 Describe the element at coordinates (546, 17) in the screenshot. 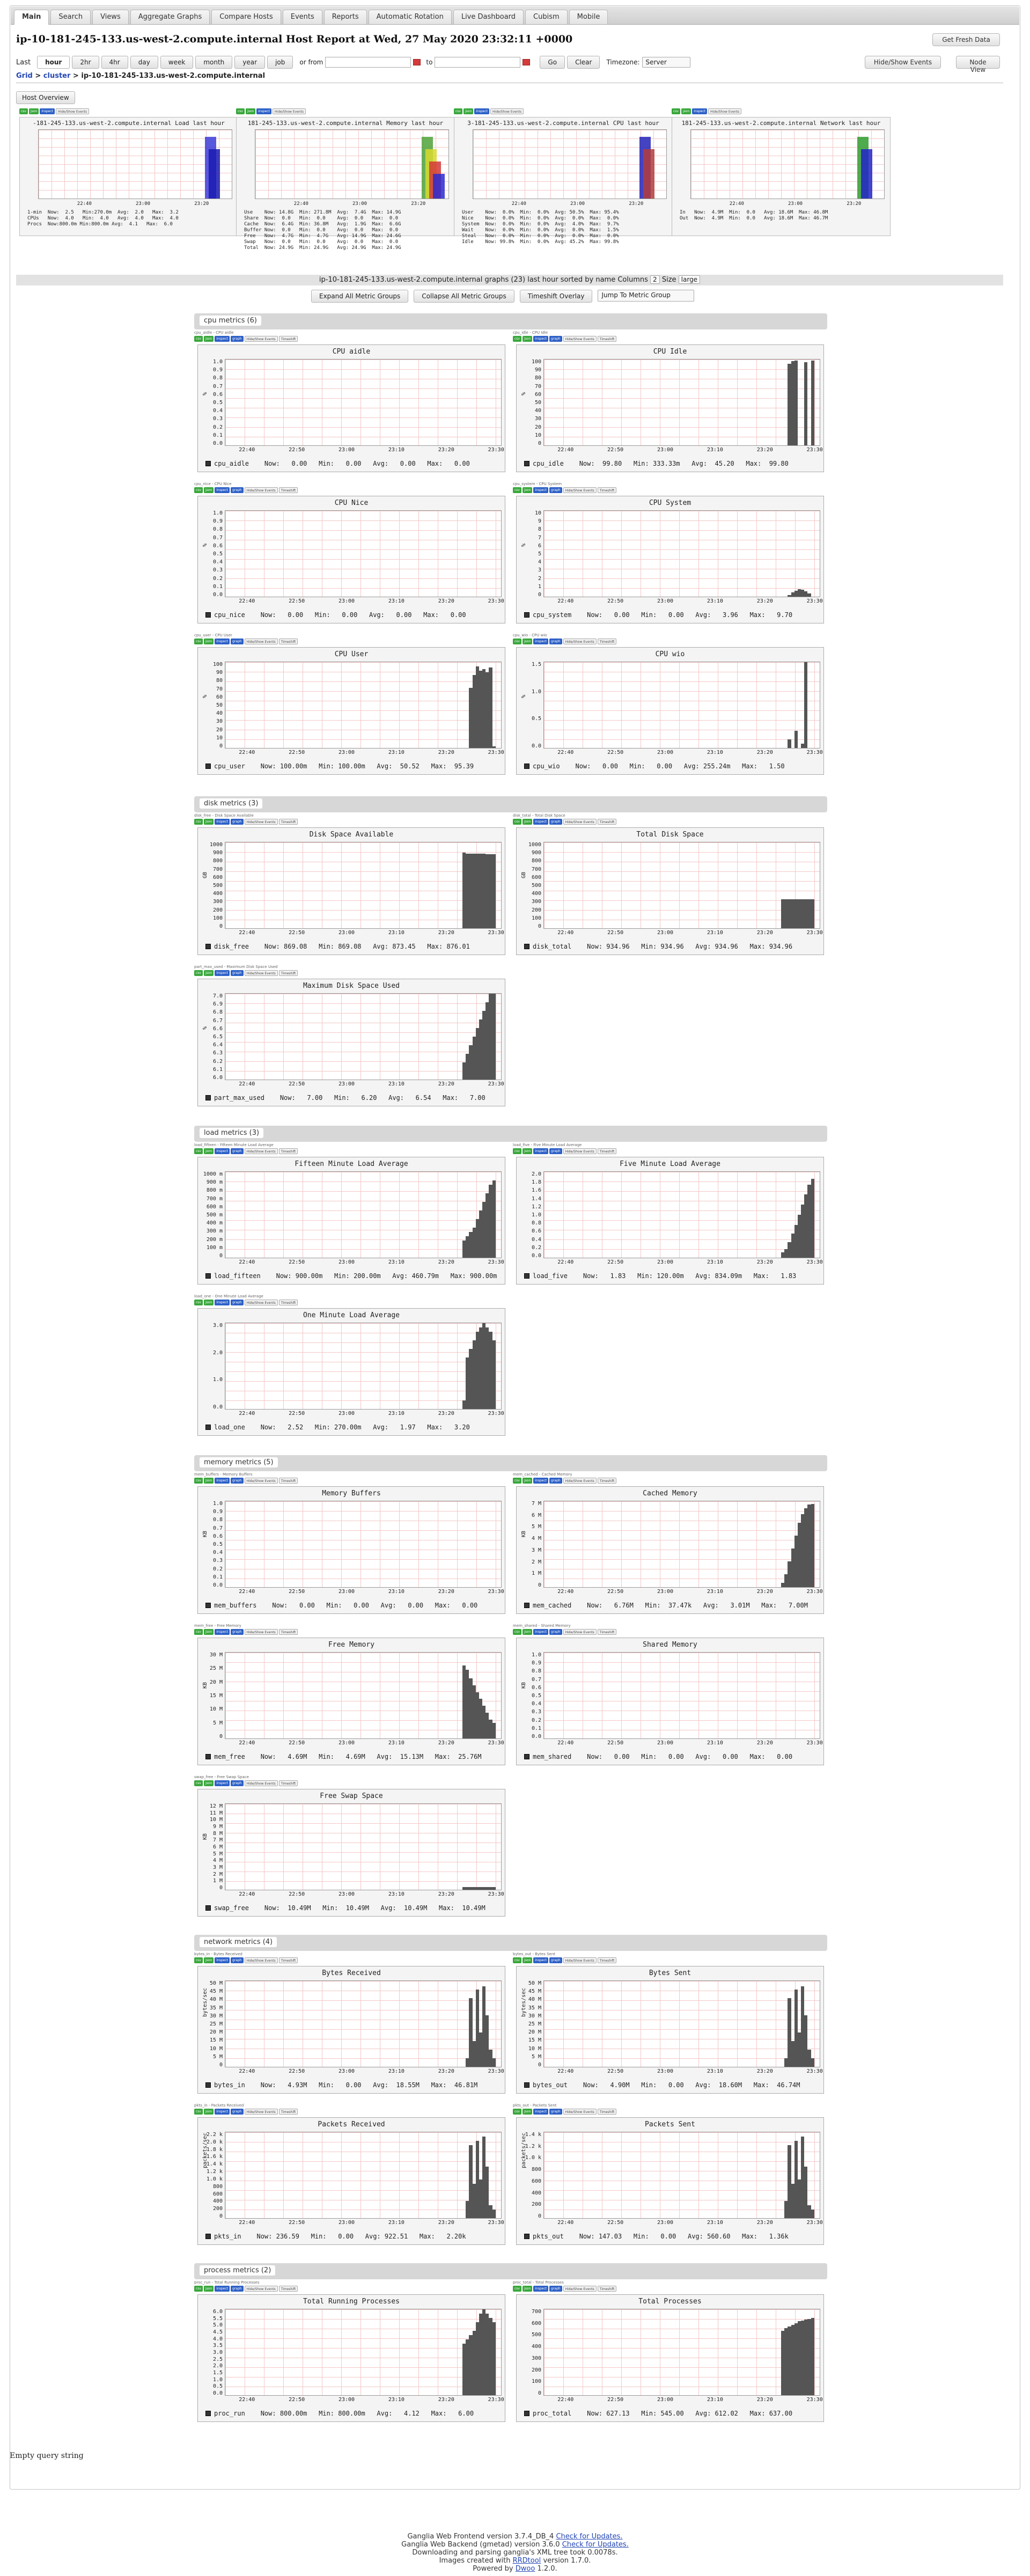

I see `tab-cubism: Cubism` at that location.